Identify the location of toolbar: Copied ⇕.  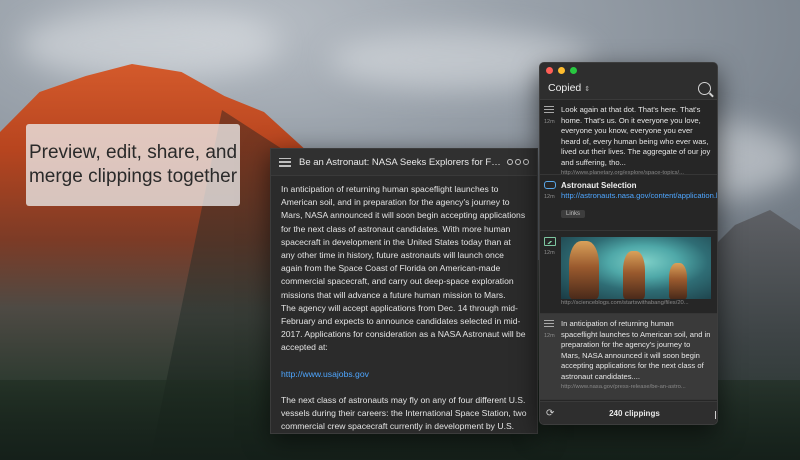
(628, 88).